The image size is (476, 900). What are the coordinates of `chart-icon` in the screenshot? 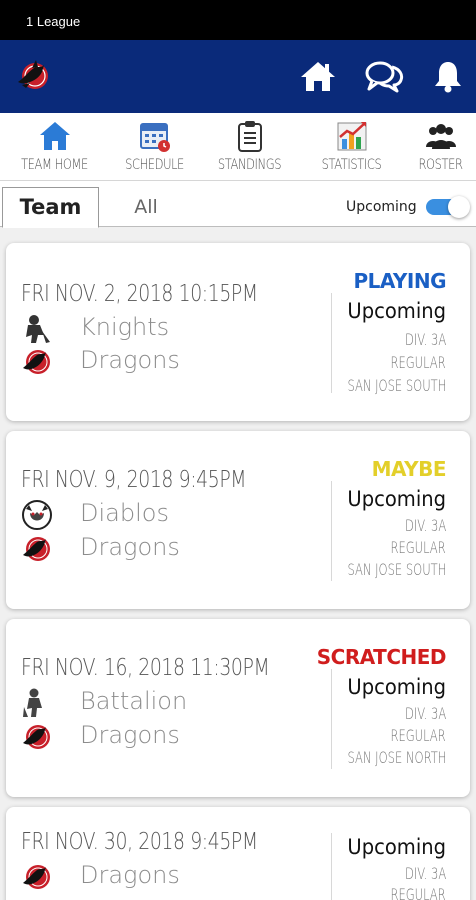 It's located at (352, 136).